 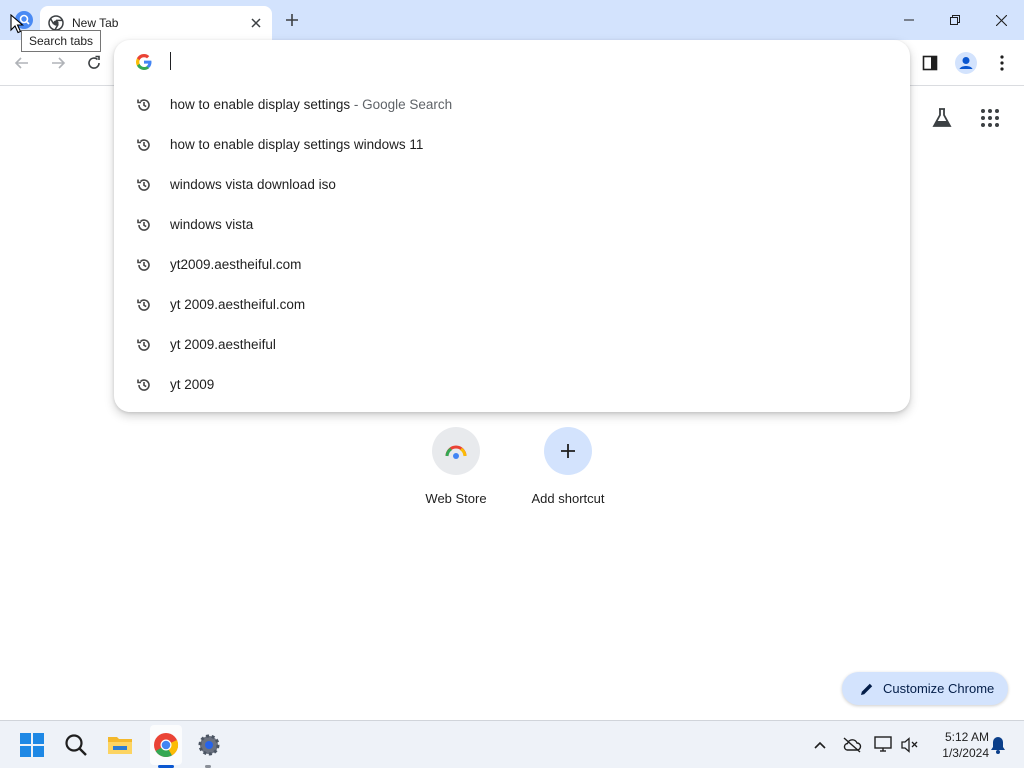 I want to click on shortcut-label: Web Store, so click(x=456, y=498).